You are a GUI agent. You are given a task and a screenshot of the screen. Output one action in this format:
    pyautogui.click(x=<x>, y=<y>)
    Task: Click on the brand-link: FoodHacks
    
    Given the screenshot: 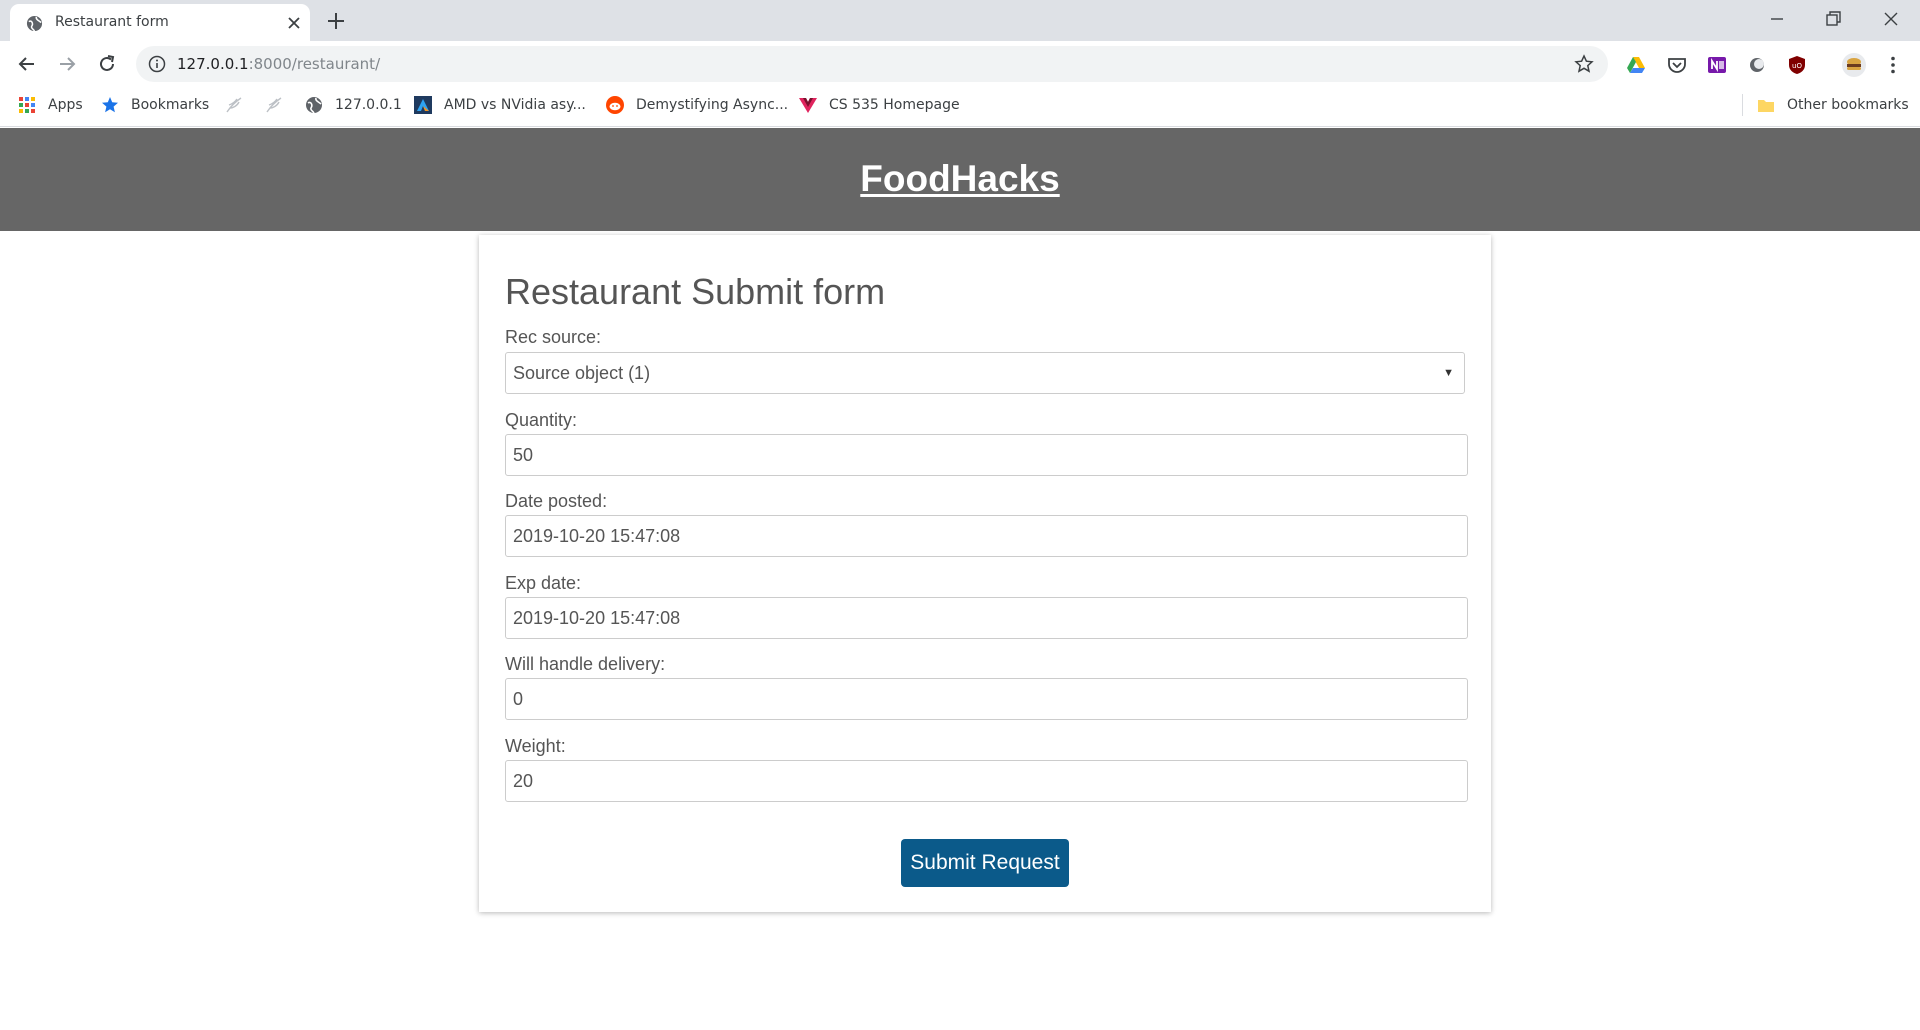 What is the action you would take?
    pyautogui.click(x=959, y=179)
    